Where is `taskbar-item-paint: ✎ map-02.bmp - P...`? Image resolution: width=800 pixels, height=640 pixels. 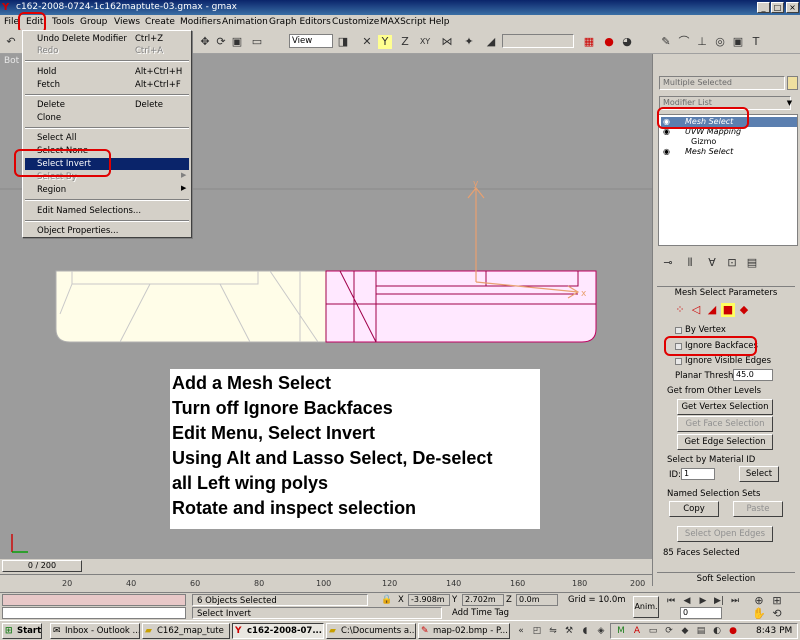 taskbar-item-paint: ✎ map-02.bmp - P... is located at coordinates (464, 631).